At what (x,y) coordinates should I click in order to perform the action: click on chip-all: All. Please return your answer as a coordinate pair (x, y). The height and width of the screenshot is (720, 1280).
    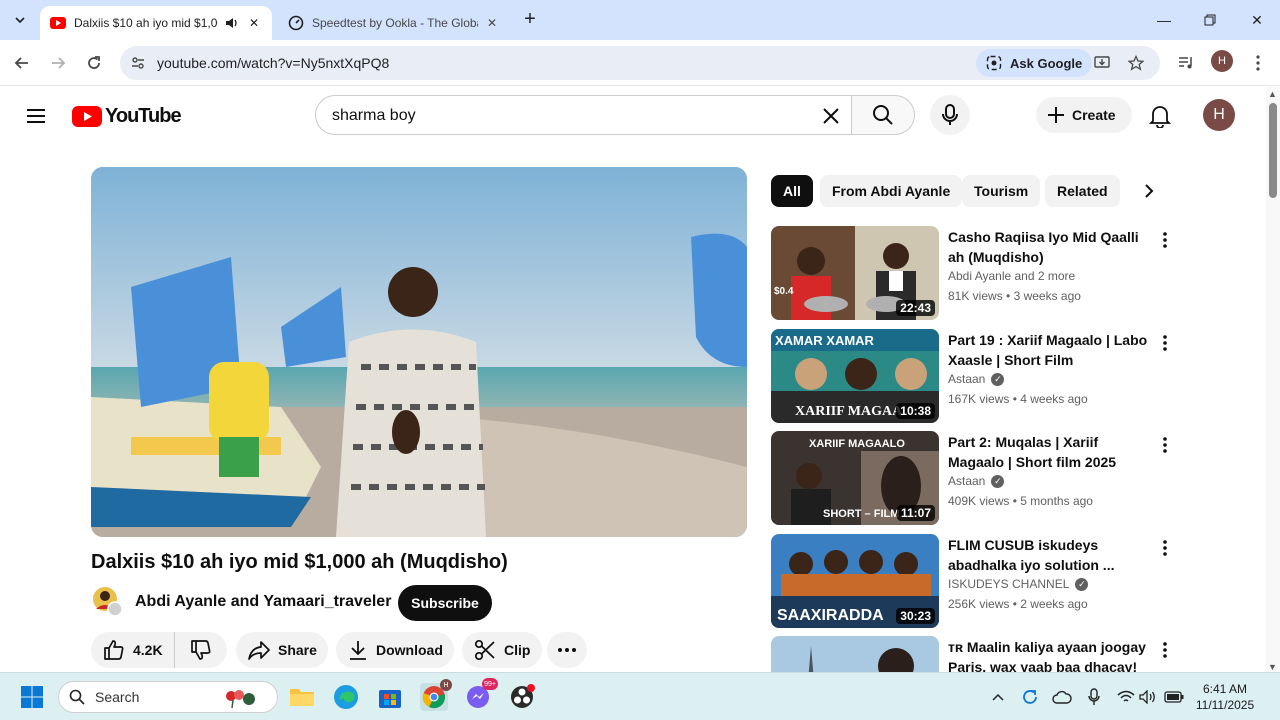
    Looking at the image, I should click on (792, 191).